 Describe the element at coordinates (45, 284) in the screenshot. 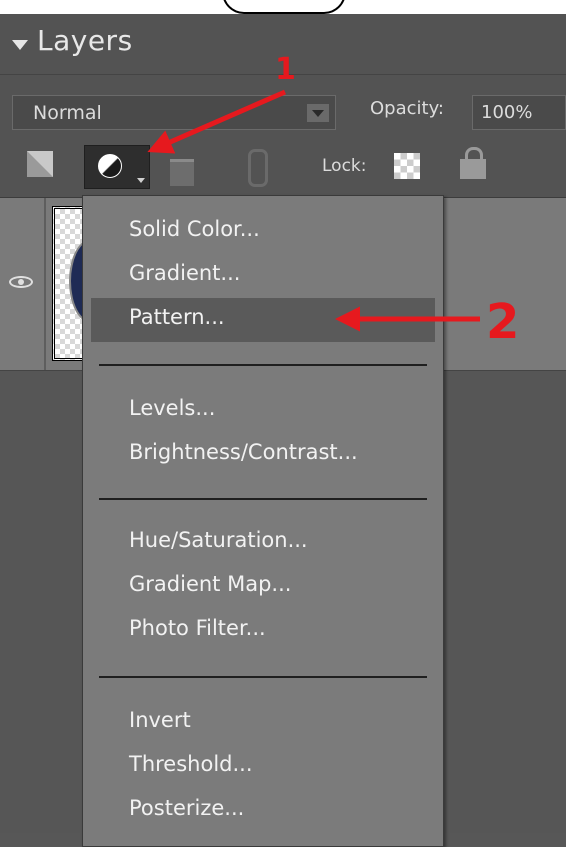

I see `layer-divider` at that location.